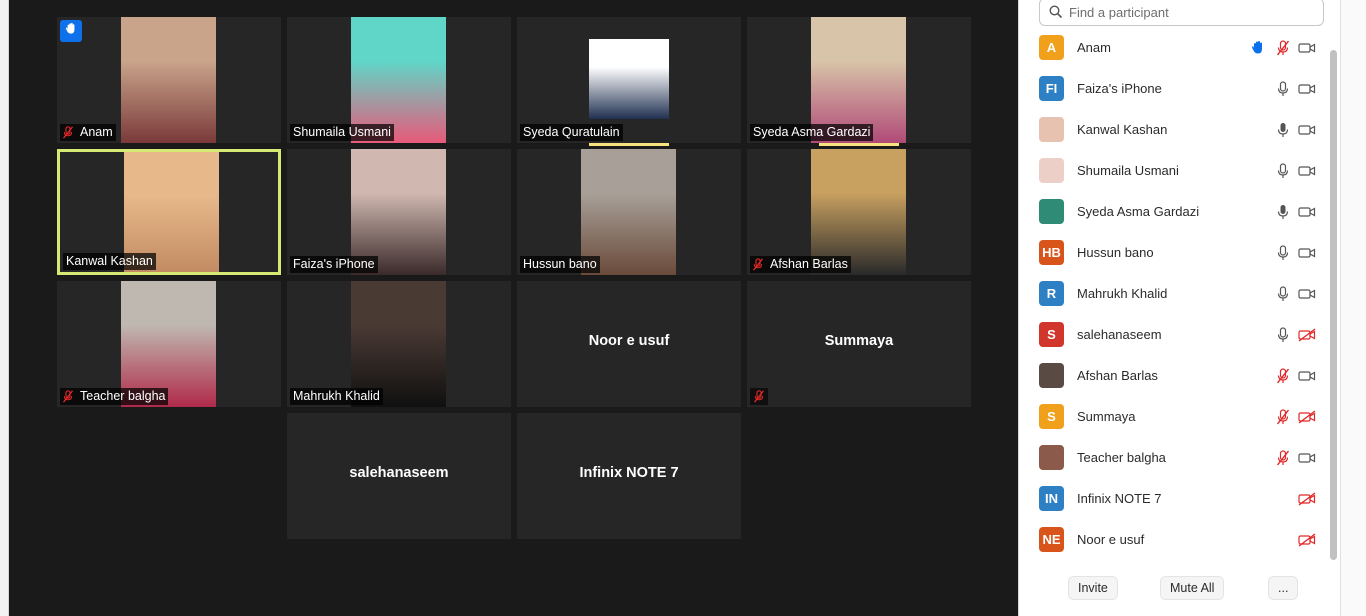 The width and height of the screenshot is (1366, 616). I want to click on video-tile: Mahrukh Khalid, so click(399, 344).